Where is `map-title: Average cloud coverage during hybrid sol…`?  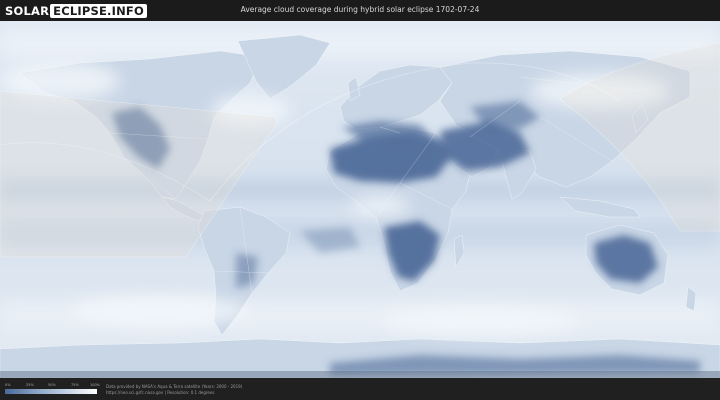 map-title: Average cloud coverage during hybrid sol… is located at coordinates (360, 9).